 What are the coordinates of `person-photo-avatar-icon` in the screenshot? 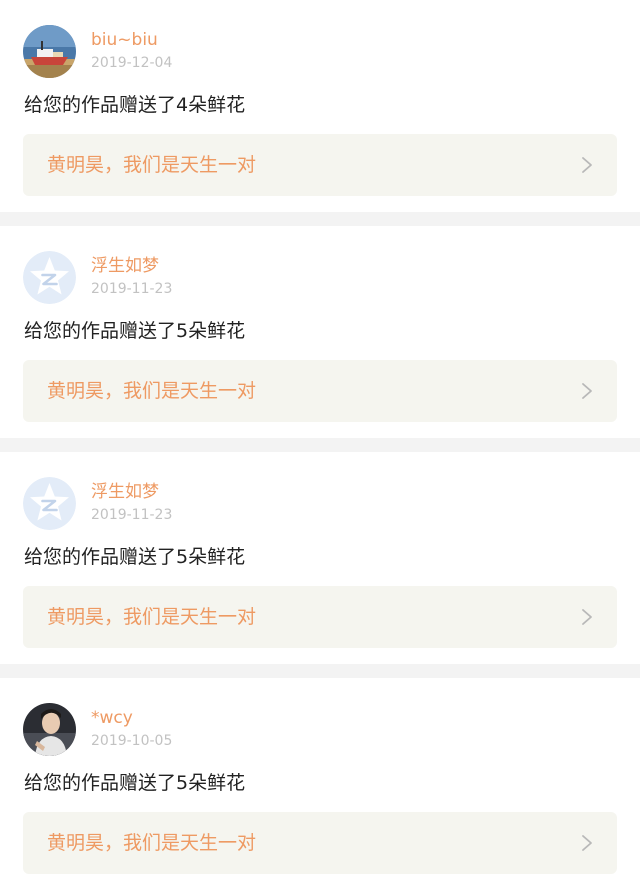 It's located at (49, 729).